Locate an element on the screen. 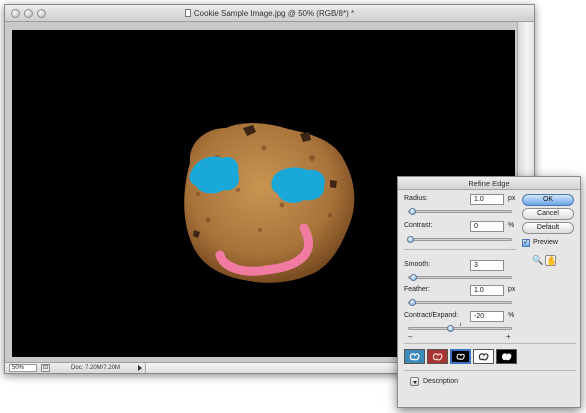 The height and width of the screenshot is (413, 586). contract-expand-unit: % is located at coordinates (511, 315).